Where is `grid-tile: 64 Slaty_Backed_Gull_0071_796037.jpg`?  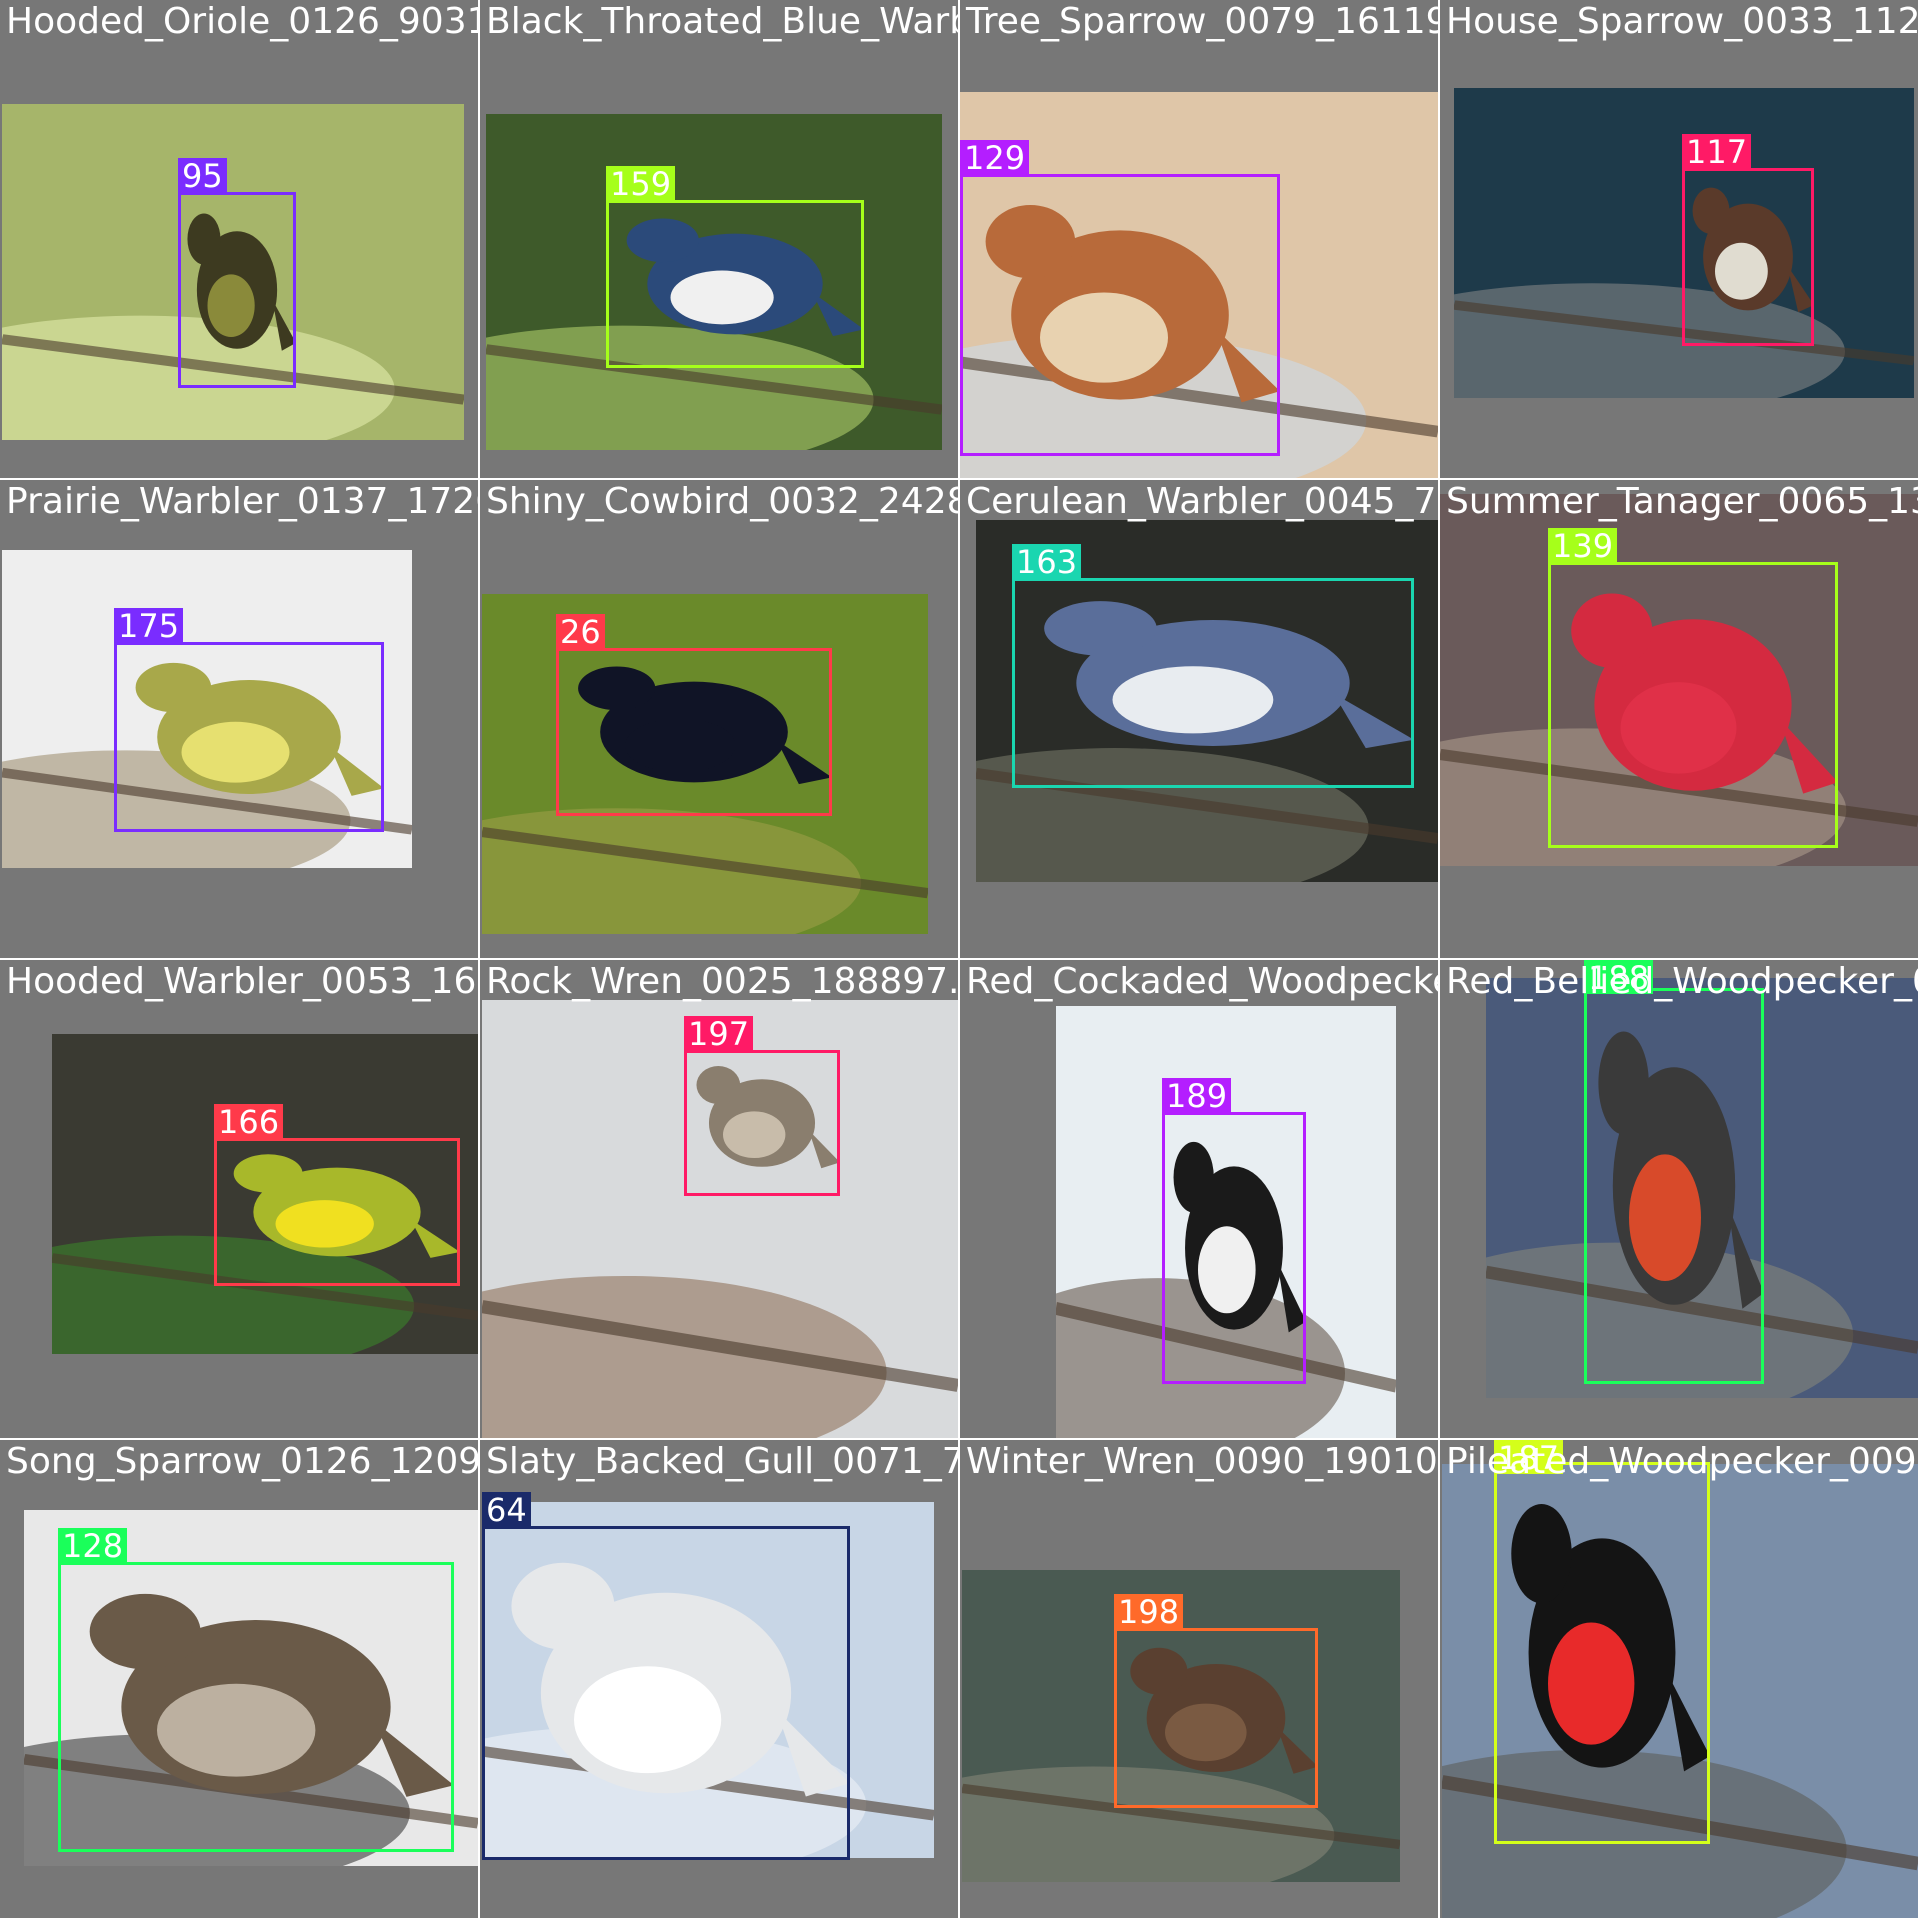 grid-tile: 64 Slaty_Backed_Gull_0071_796037.jpg is located at coordinates (719, 1679).